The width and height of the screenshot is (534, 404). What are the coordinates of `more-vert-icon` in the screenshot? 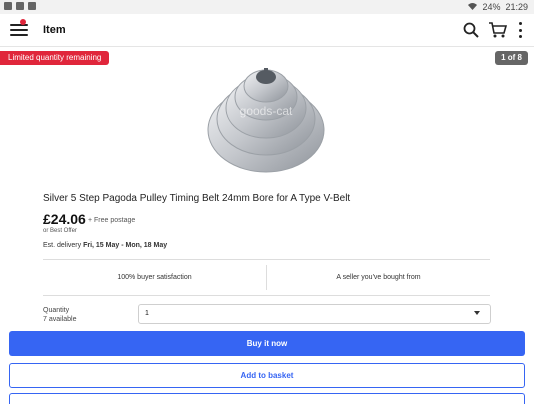 It's located at (520, 30).